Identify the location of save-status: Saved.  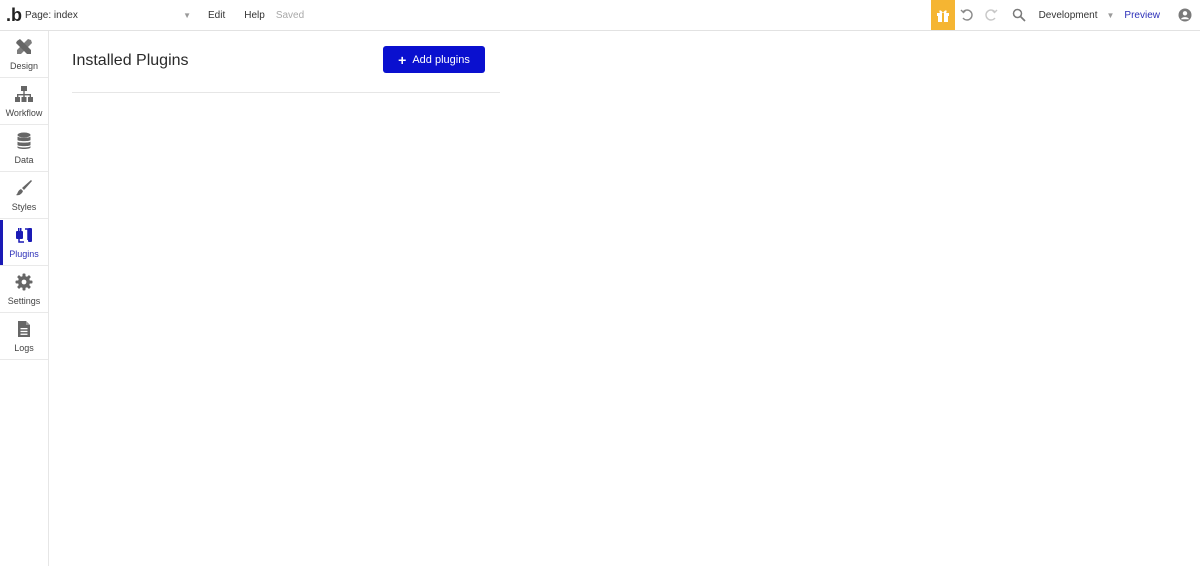
(290, 15).